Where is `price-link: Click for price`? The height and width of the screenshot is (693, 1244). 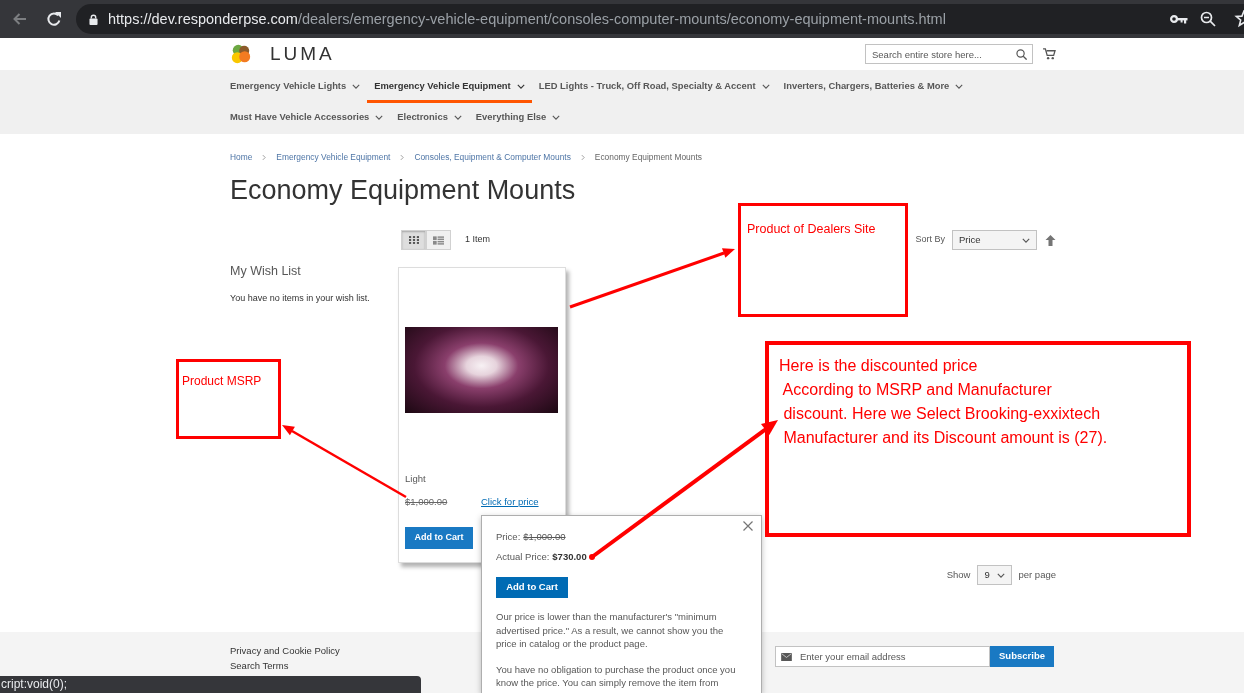 price-link: Click for price is located at coordinates (510, 502).